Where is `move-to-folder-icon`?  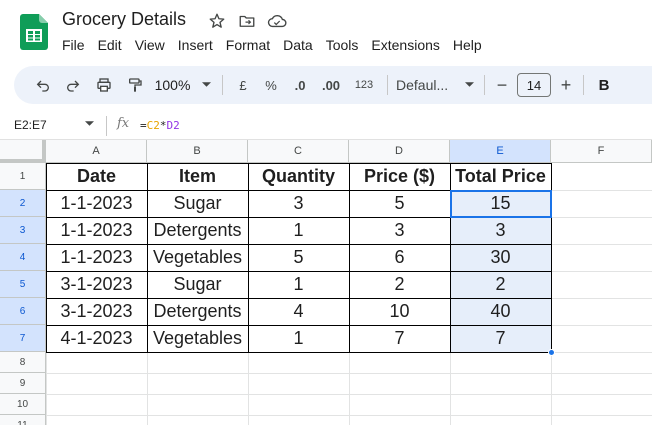 move-to-folder-icon is located at coordinates (247, 21).